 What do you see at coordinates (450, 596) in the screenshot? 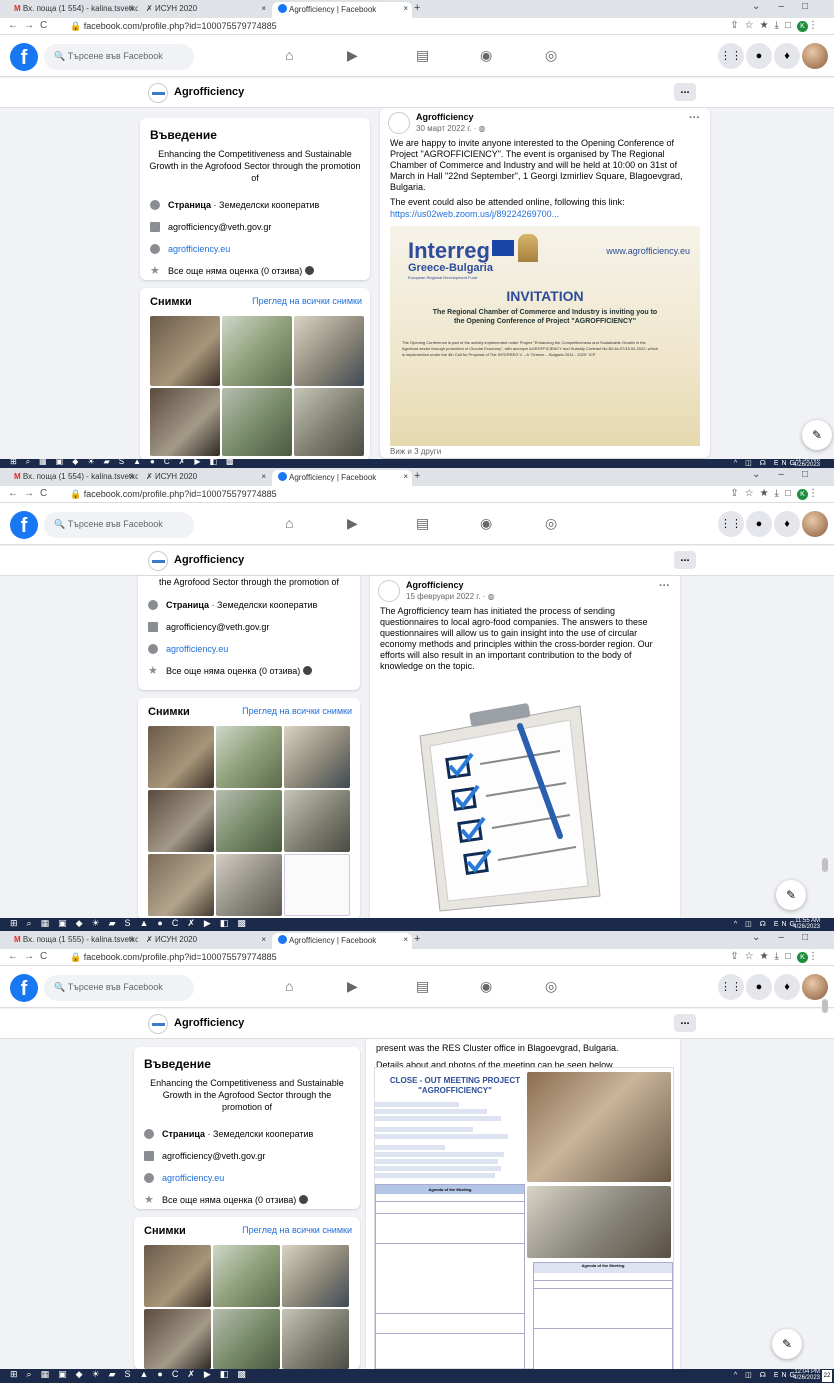
I see `post-date: 15 февруари 2022 г. · ◍` at bounding box center [450, 596].